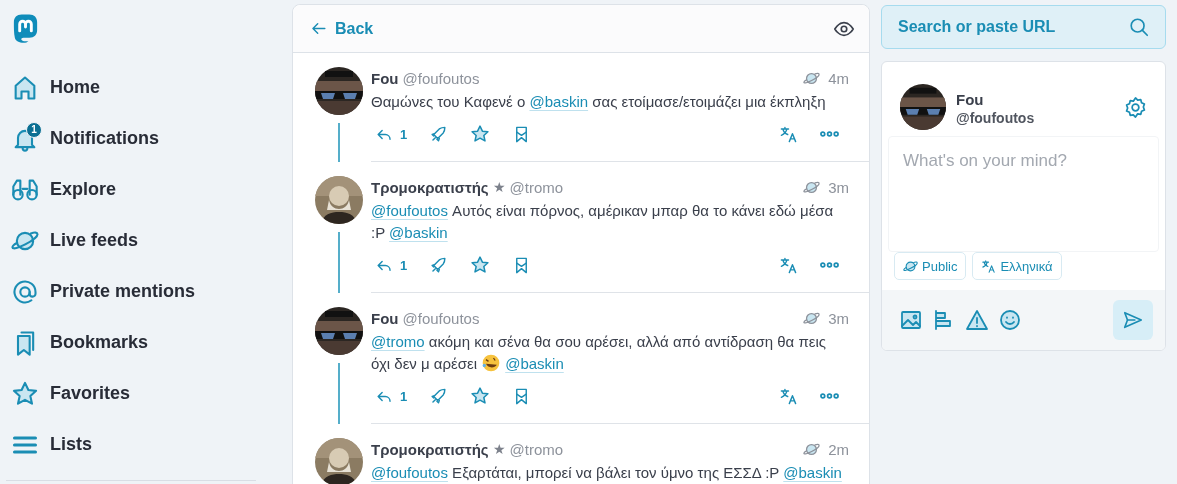 Image resolution: width=1177 pixels, height=484 pixels. I want to click on post-text: Θαμώνες του Καφενέ ο @baskin σας ετοίμασε/ετοιμάζει μια έκπληξη, so click(599, 102).